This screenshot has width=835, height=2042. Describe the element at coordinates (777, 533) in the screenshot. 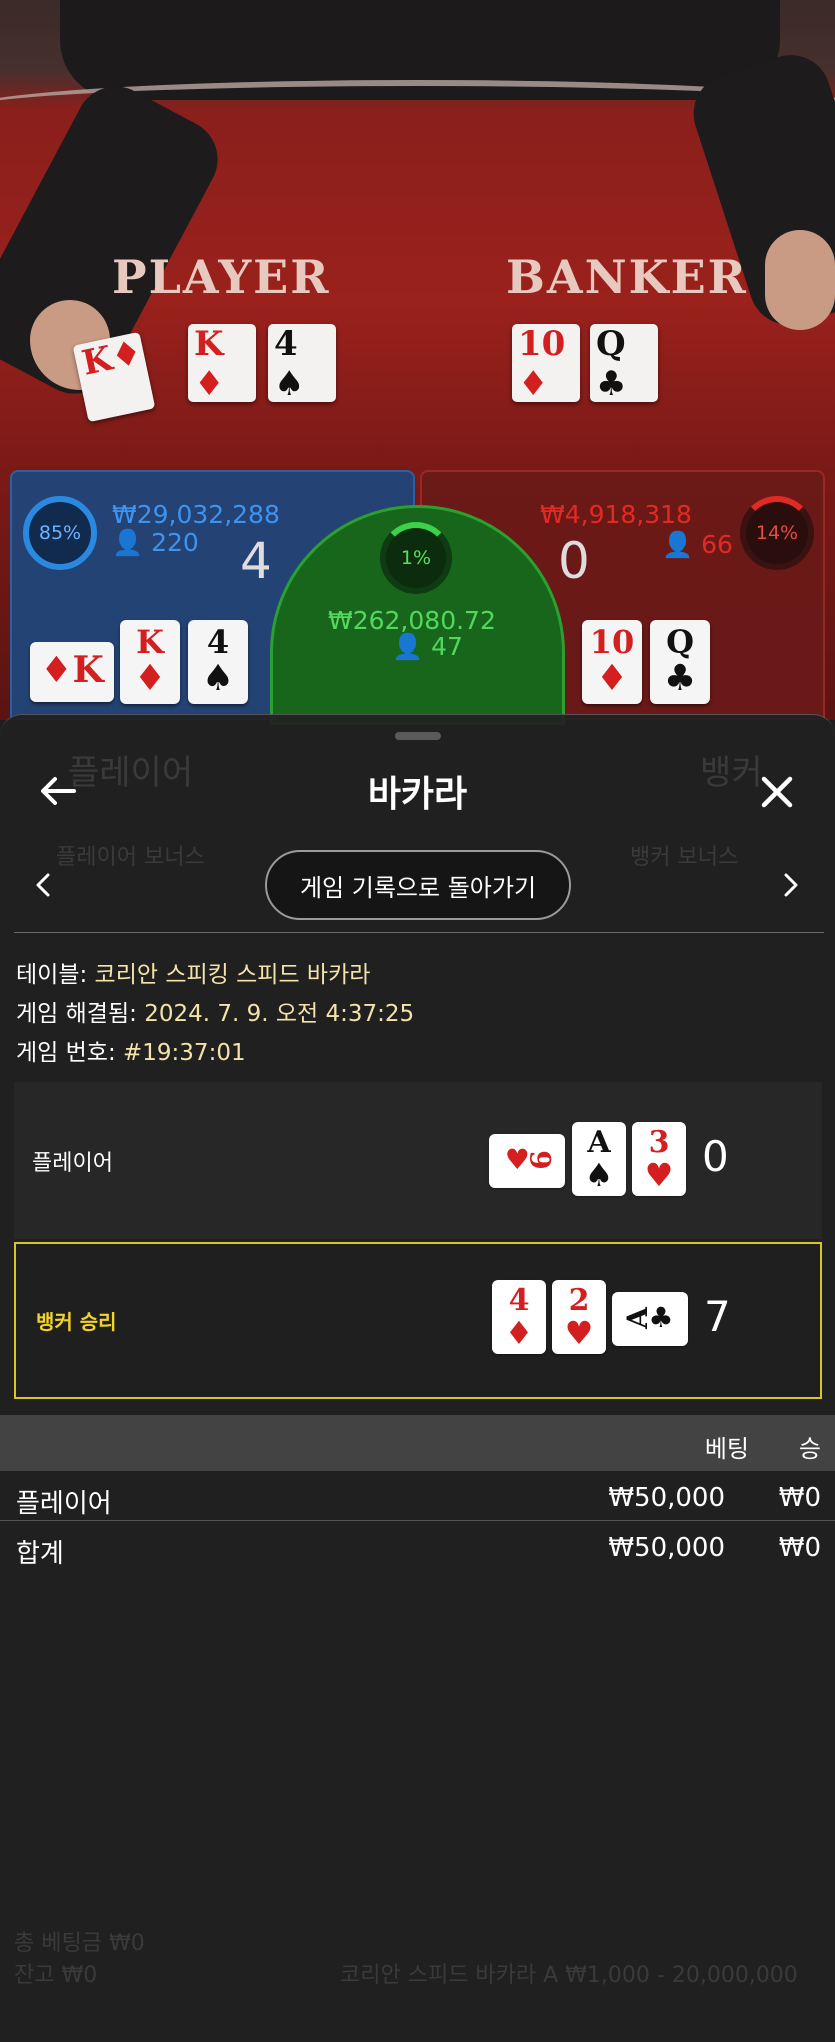

I see `banker-percent-ring: 14%` at that location.